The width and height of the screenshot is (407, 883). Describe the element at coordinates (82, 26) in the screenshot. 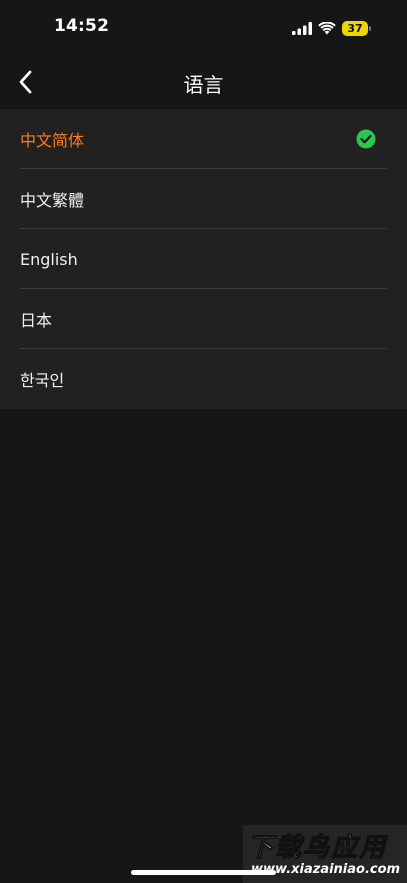

I see `status-time: 14:52` at that location.